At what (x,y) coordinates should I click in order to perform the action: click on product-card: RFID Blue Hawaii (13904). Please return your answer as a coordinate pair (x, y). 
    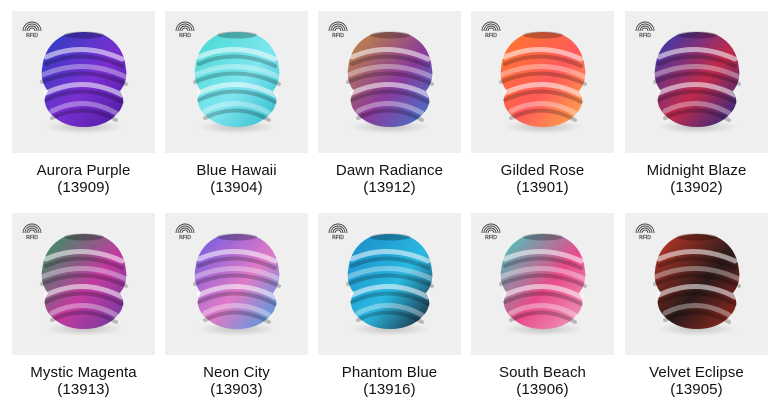
    Looking at the image, I should click on (236, 103).